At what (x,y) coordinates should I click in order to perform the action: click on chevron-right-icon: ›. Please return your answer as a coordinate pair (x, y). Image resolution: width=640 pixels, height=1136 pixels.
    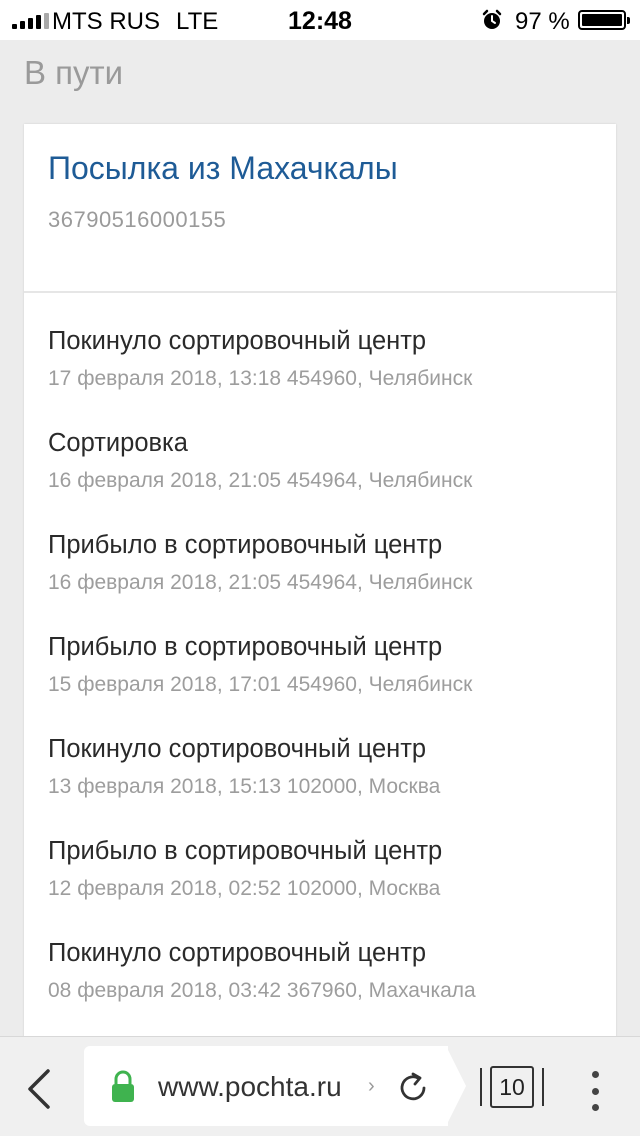
    Looking at the image, I should click on (371, 1086).